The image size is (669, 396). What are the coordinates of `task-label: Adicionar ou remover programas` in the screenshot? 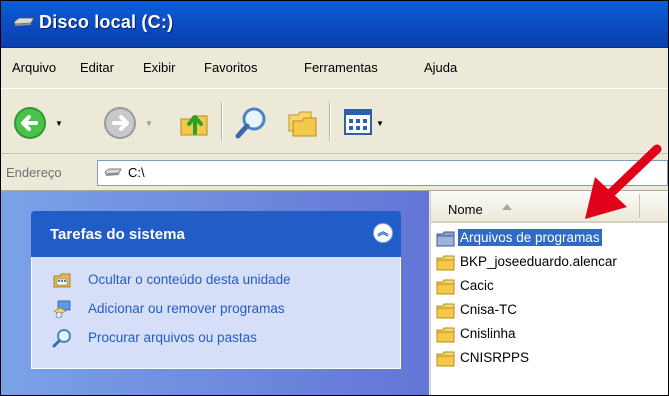 It's located at (186, 308).